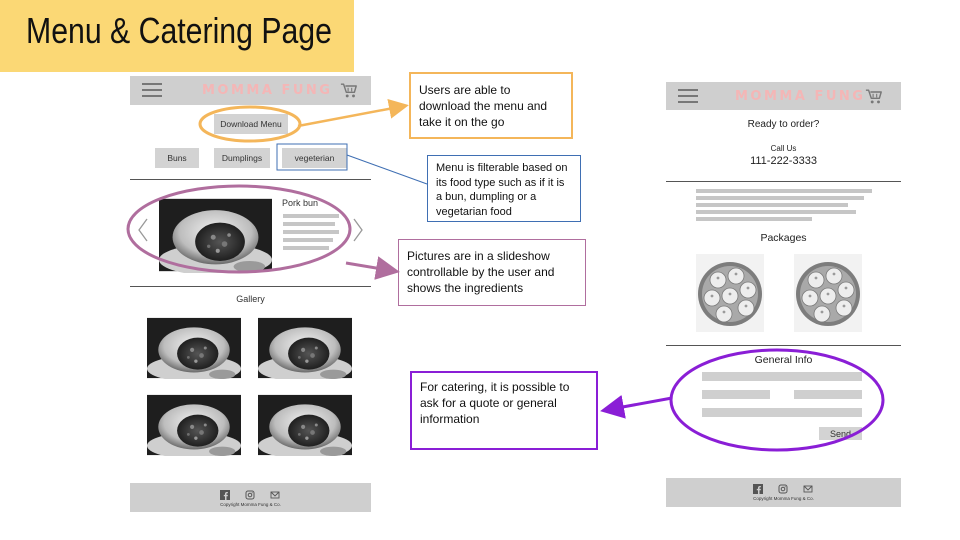  What do you see at coordinates (840, 433) in the screenshot?
I see `send-button: Send` at bounding box center [840, 433].